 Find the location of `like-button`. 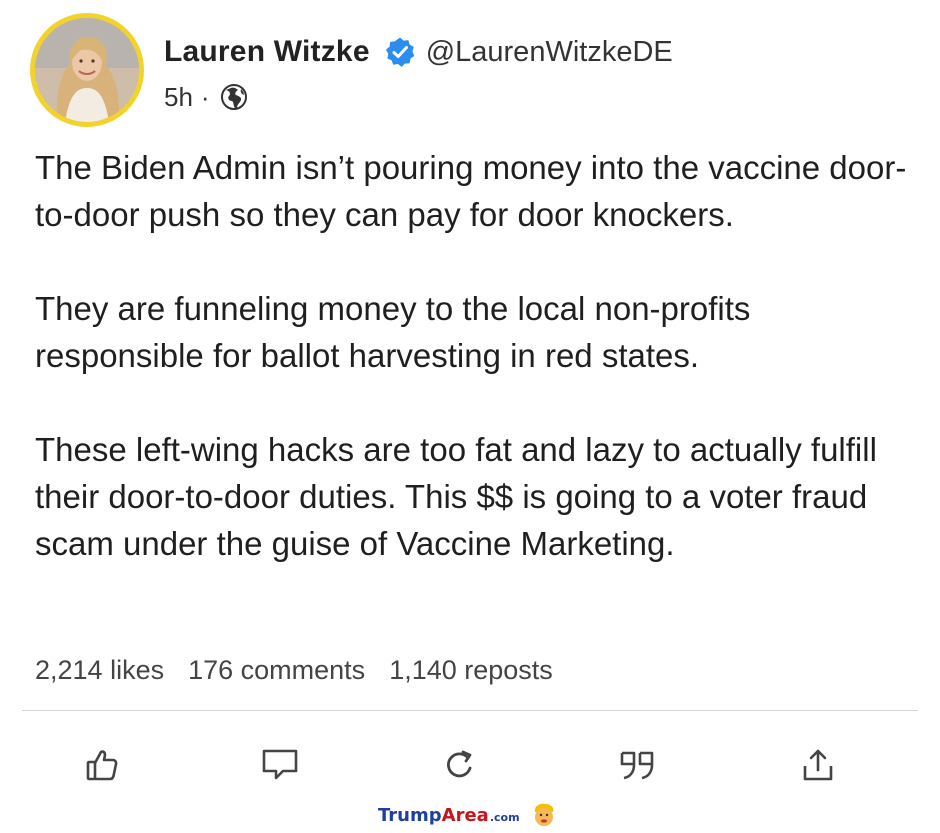

like-button is located at coordinates (102, 765).